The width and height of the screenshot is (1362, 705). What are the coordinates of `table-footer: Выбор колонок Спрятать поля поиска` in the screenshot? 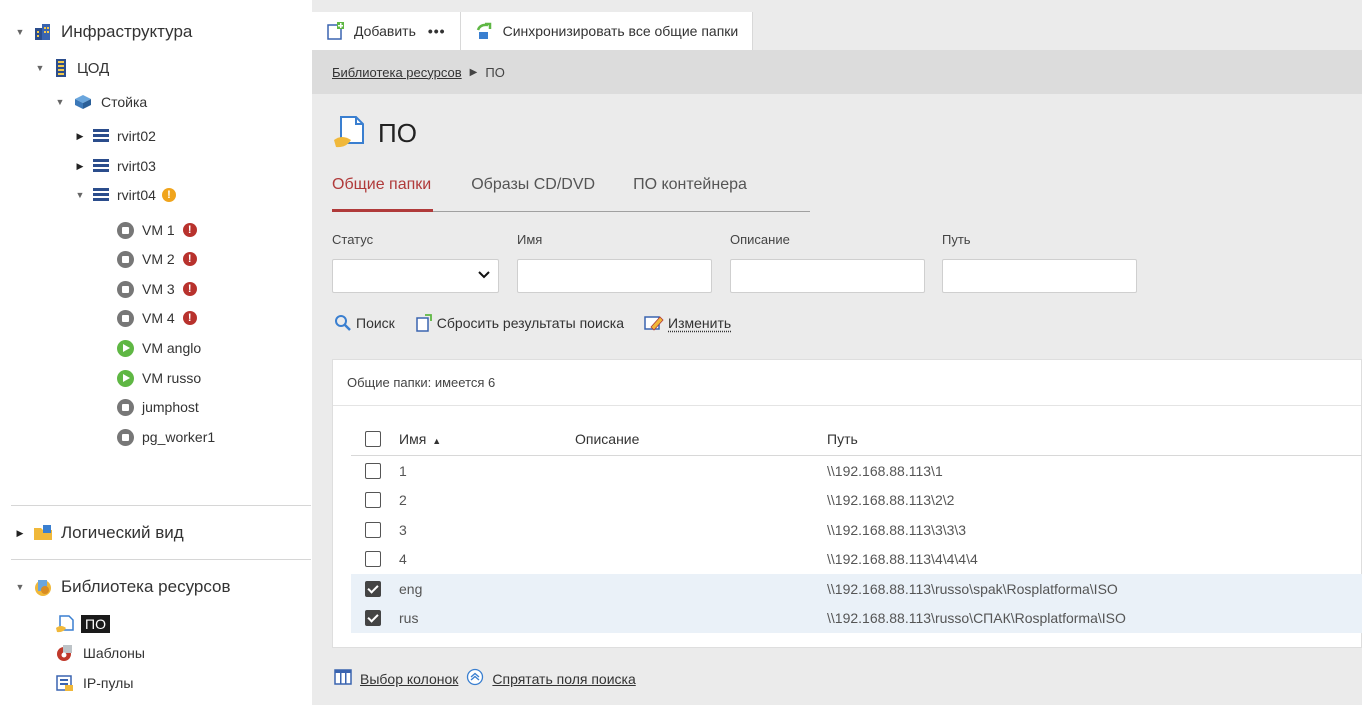 It's located at (489, 678).